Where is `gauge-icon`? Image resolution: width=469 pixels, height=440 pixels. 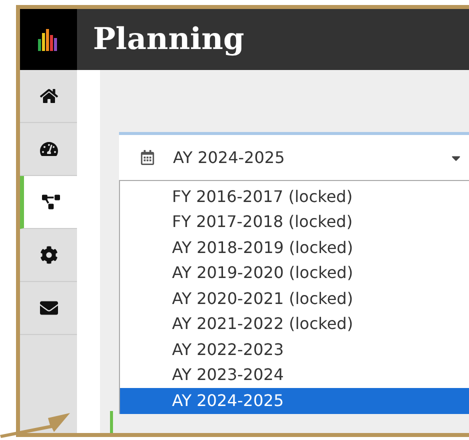
gauge-icon is located at coordinates (49, 149).